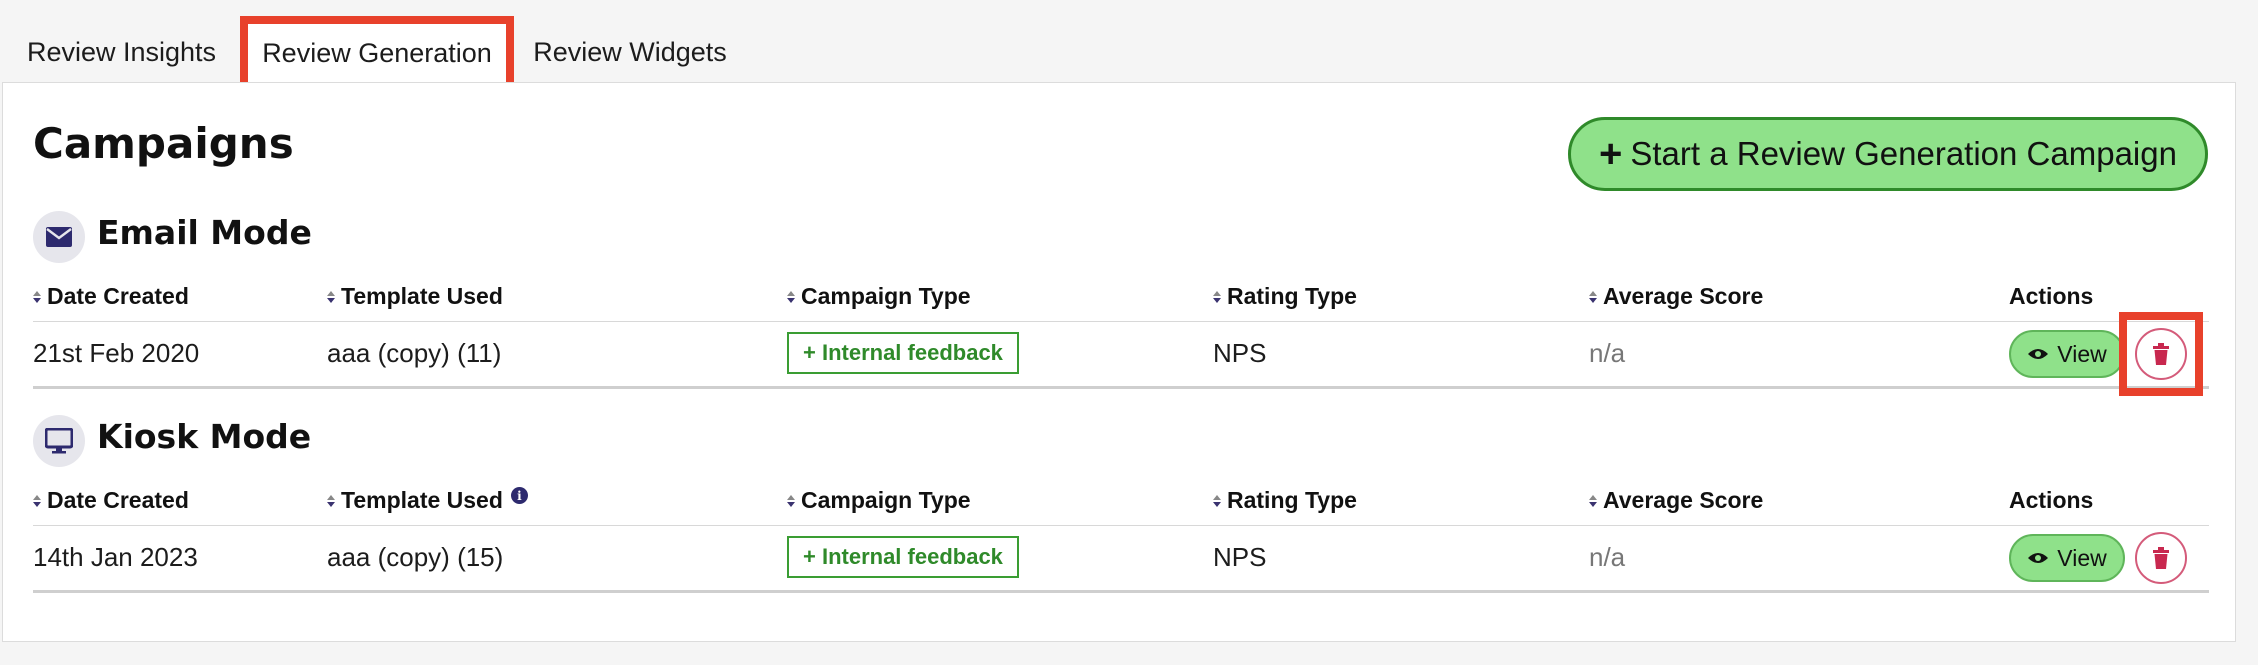 The width and height of the screenshot is (2258, 665). I want to click on cell-date-created: 21st Feb 2020, so click(116, 353).